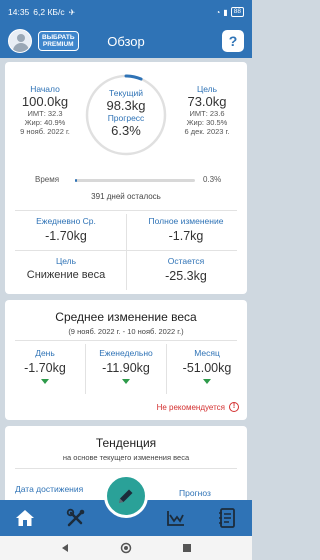 This screenshot has height=560, width=320. What do you see at coordinates (135, 180) in the screenshot?
I see `time-progress-track` at bounding box center [135, 180].